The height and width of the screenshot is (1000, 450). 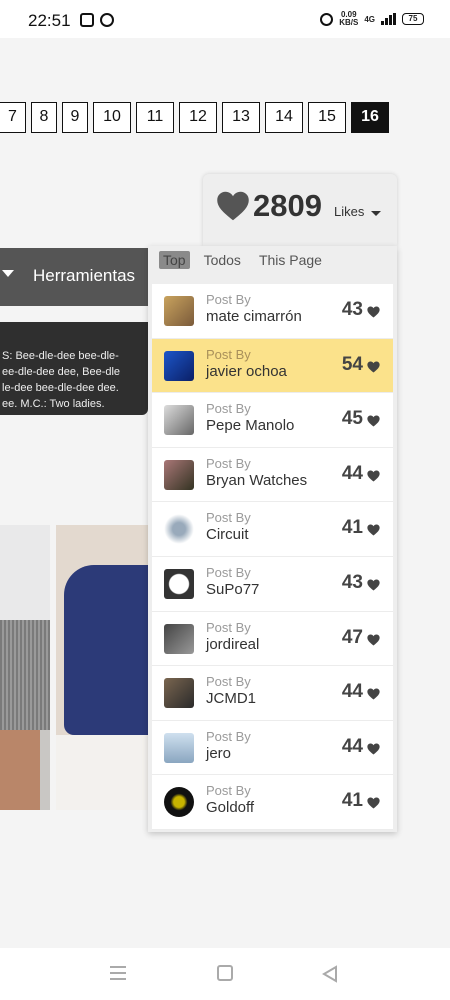 I want to click on net-speed-unit: KB/S, so click(x=349, y=22).